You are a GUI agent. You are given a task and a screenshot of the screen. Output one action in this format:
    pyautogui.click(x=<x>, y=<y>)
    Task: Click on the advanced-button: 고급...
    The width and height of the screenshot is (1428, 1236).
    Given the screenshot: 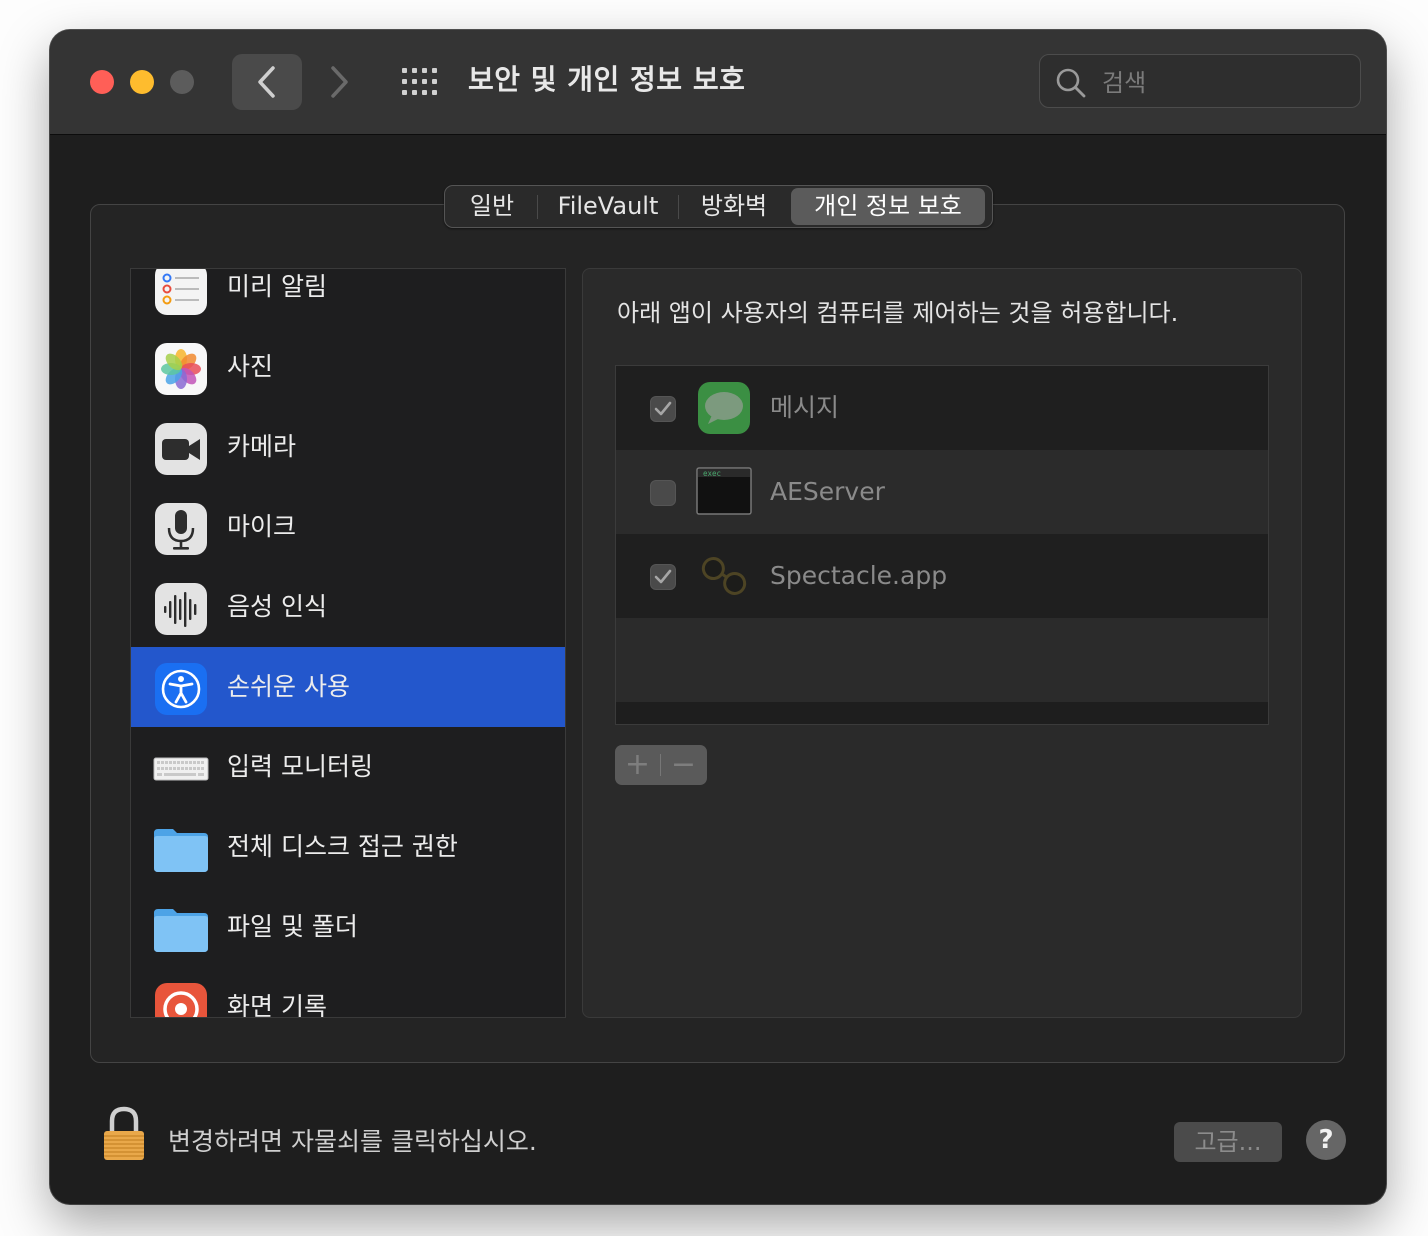 What is the action you would take?
    pyautogui.click(x=1228, y=1142)
    